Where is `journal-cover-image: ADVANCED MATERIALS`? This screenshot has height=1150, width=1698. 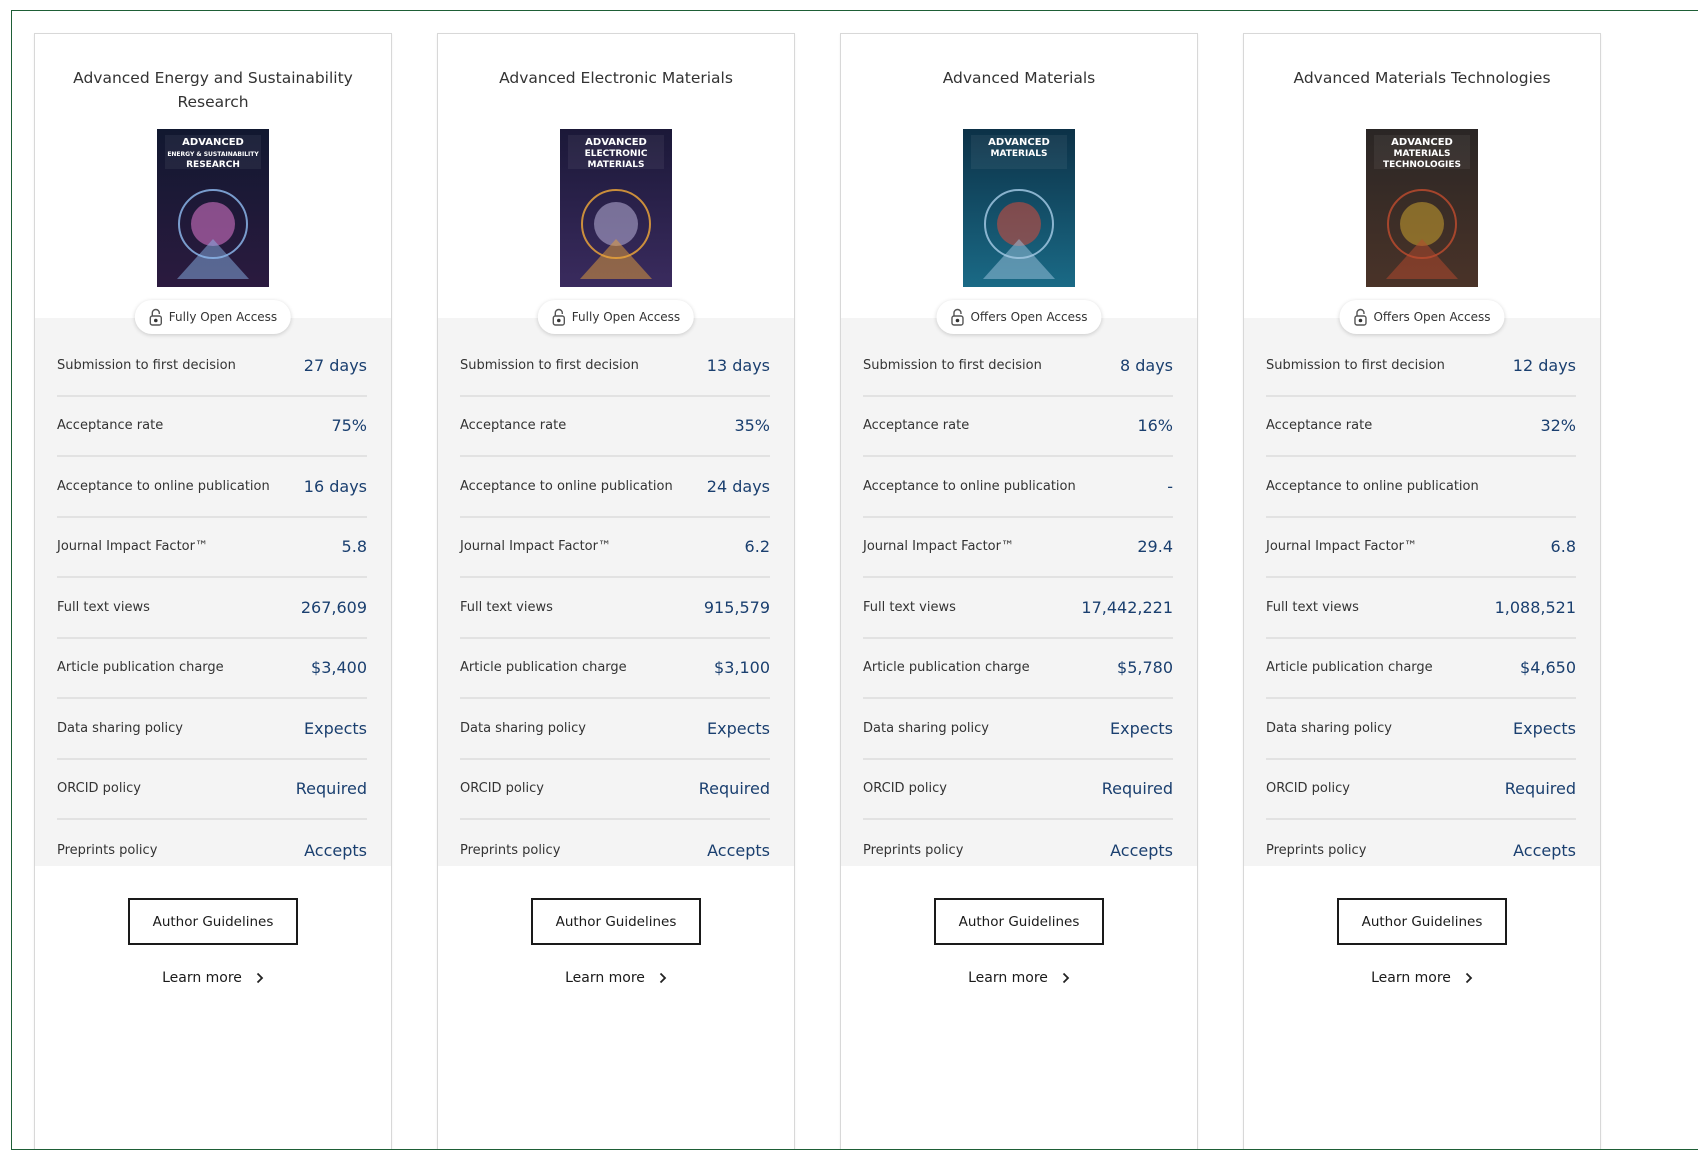 journal-cover-image: ADVANCED MATERIALS is located at coordinates (1019, 208).